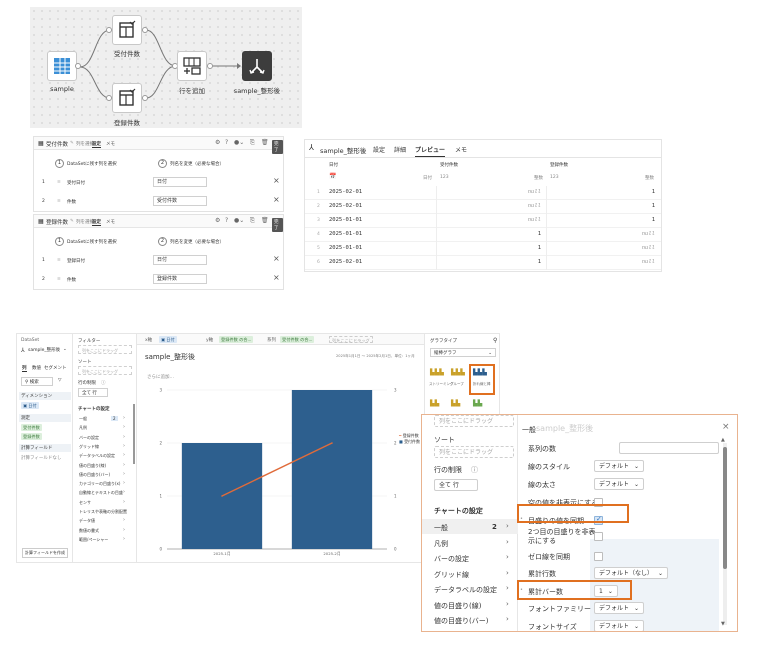 This screenshot has height=646, width=758. Describe the element at coordinates (59, 380) in the screenshot. I see `filter-icon: ▽` at that location.